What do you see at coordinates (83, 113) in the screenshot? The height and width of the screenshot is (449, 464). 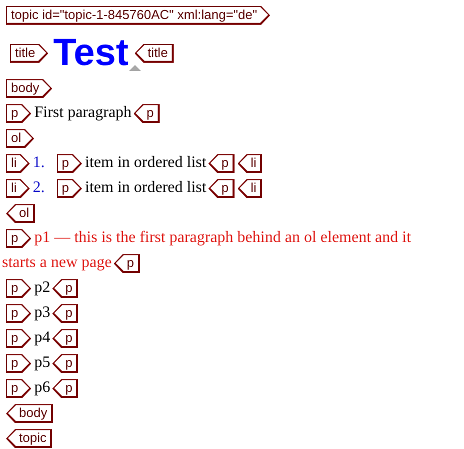 I see `paragraph-text: First paragraph` at bounding box center [83, 113].